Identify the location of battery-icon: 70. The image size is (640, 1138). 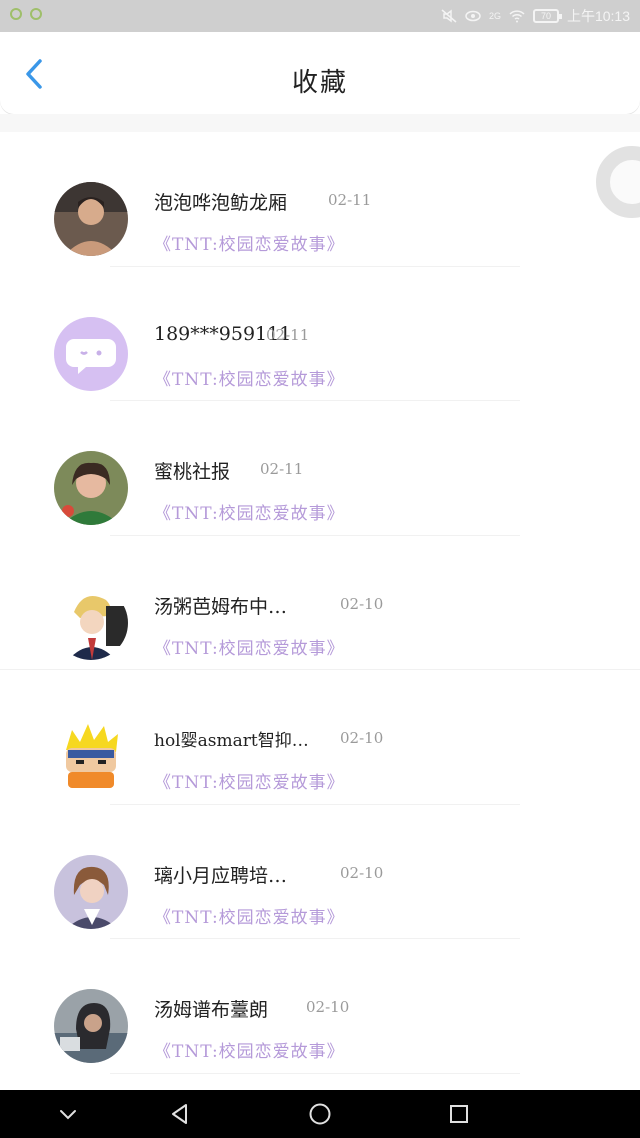
(547, 16).